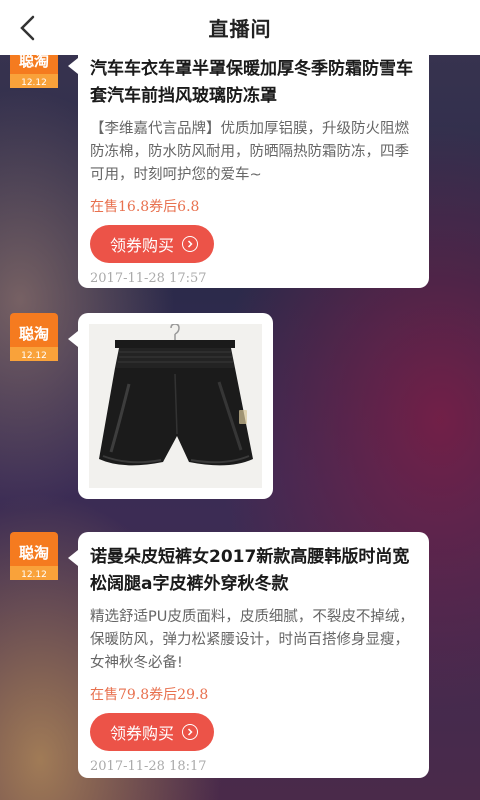 This screenshot has width=480, height=800. I want to click on leather-shorts-image, so click(175, 406).